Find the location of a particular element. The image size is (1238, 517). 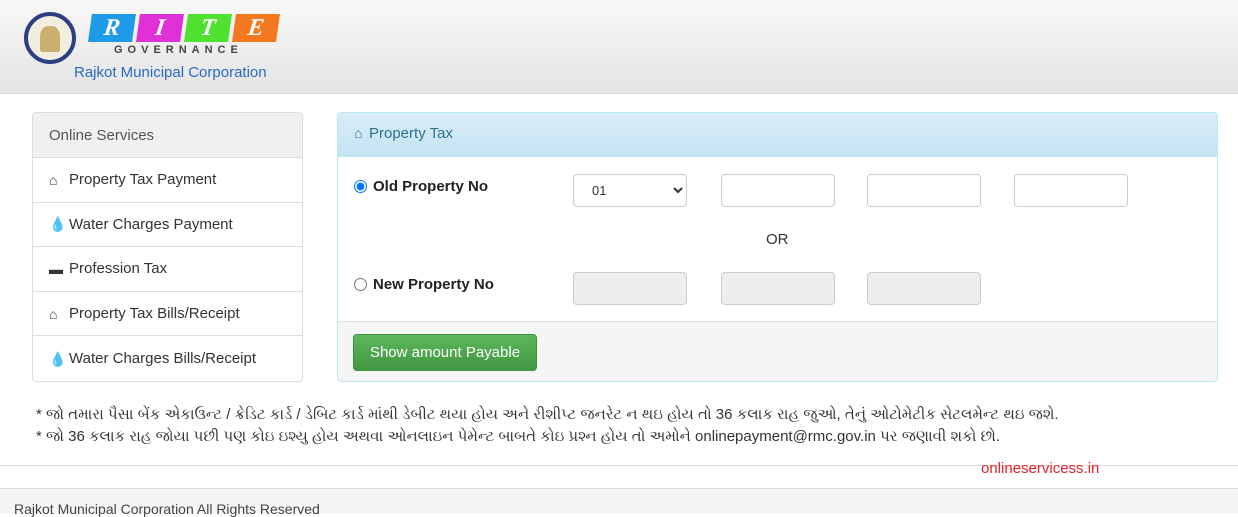

rmc-seal-icon is located at coordinates (50, 38).